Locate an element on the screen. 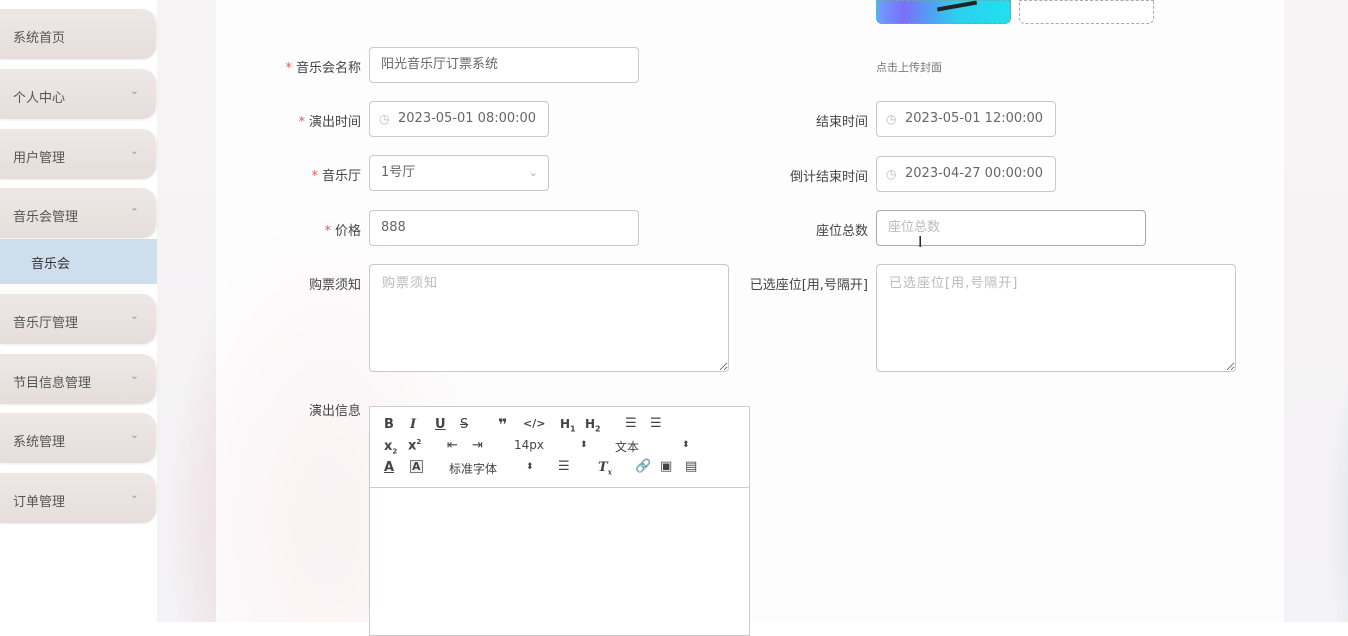 This screenshot has height=636, width=1348. video-icon: ▤ is located at coordinates (691, 466).